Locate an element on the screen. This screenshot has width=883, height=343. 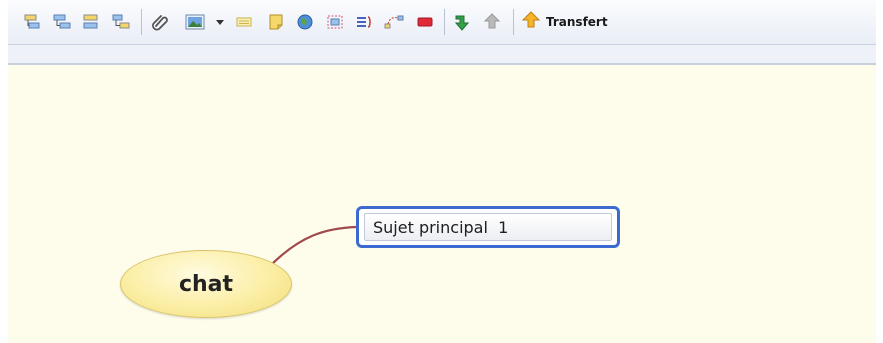
main-topic-1-label: Sujet principal 1 is located at coordinates (441, 227).